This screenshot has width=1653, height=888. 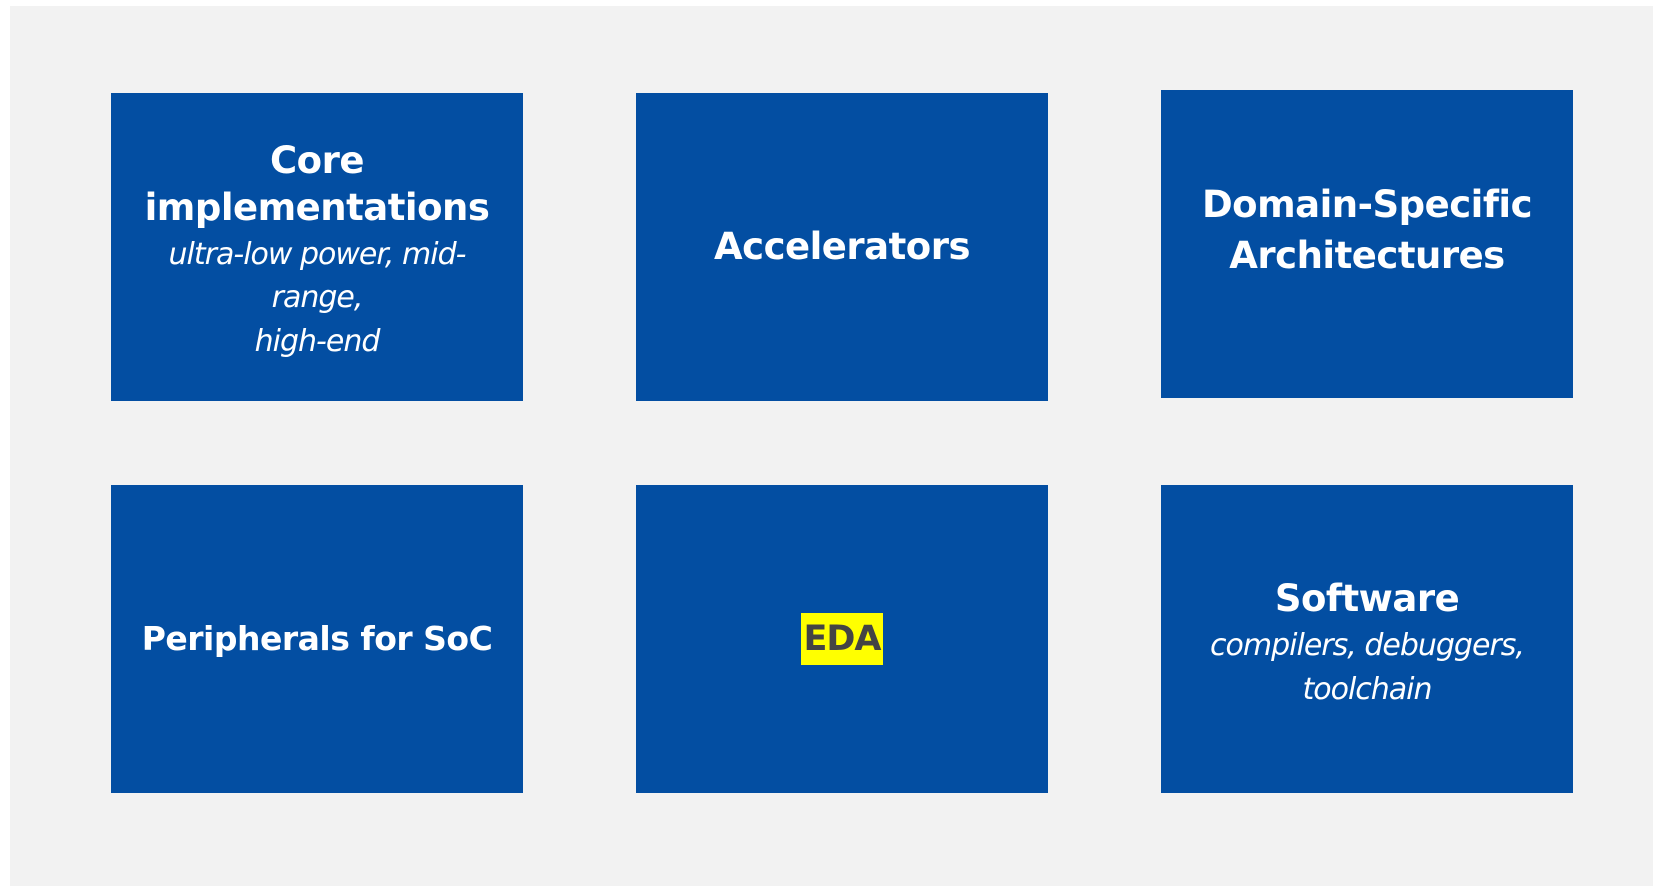 I want to click on tile-software: Software compilers, debuggers, toolchain, so click(x=1367, y=639).